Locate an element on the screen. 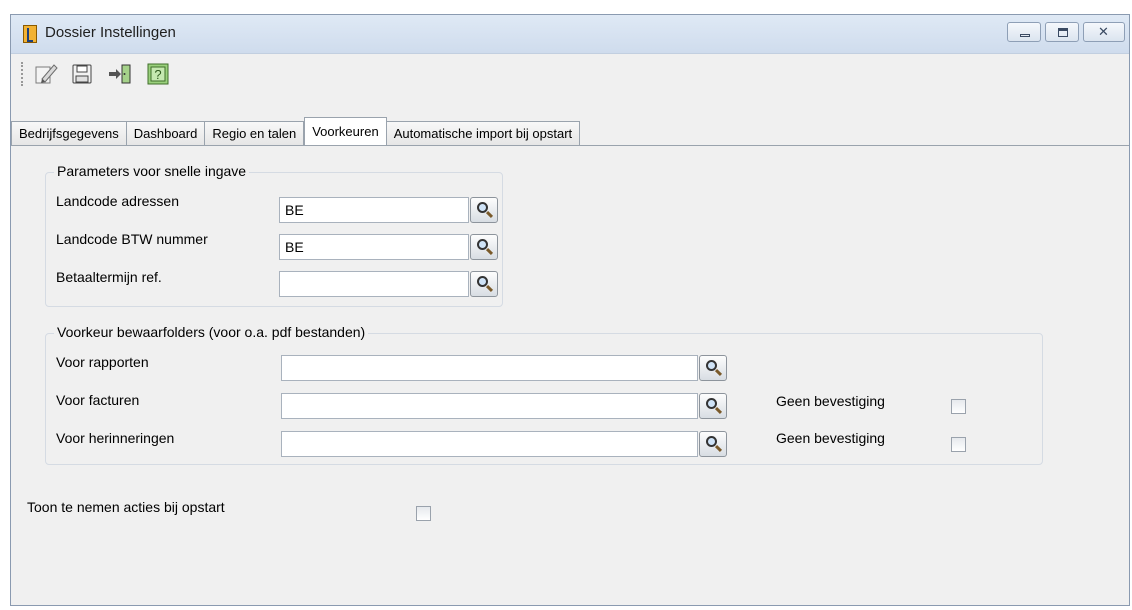 The width and height of the screenshot is (1132, 610). tab-bedrijfsgegevens: Bedrijfsgegevens is located at coordinates (69, 133).